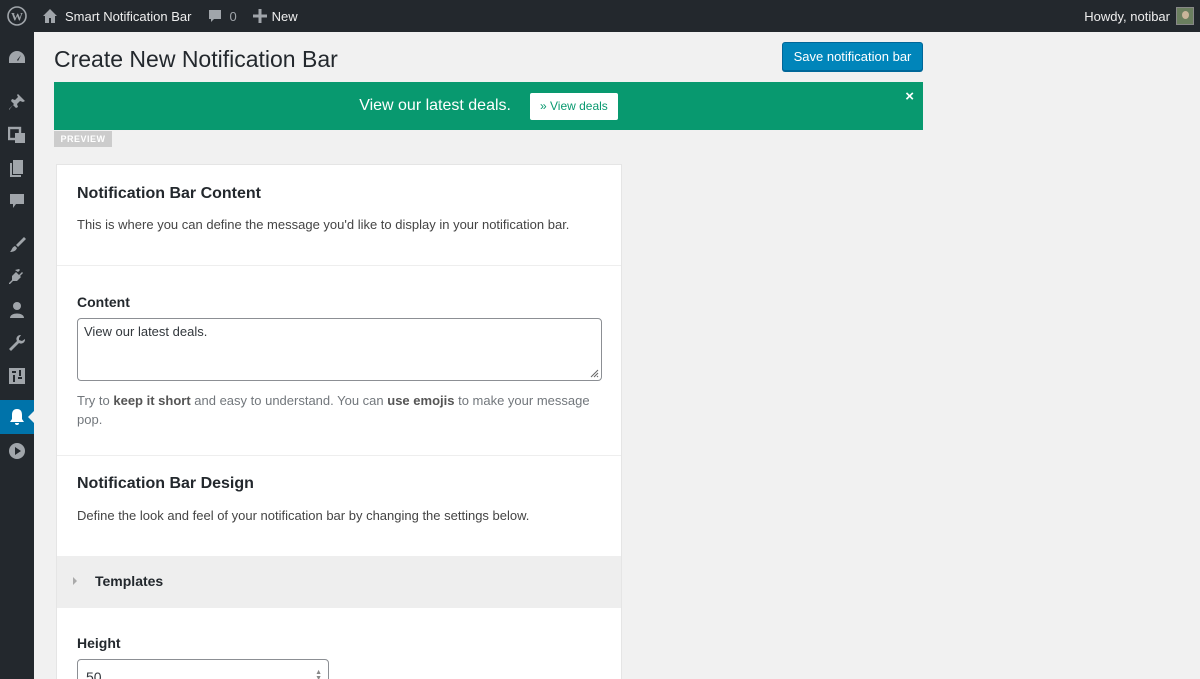 The image size is (1200, 679). Describe the element at coordinates (103, 302) in the screenshot. I see `content-field-label: Content` at that location.